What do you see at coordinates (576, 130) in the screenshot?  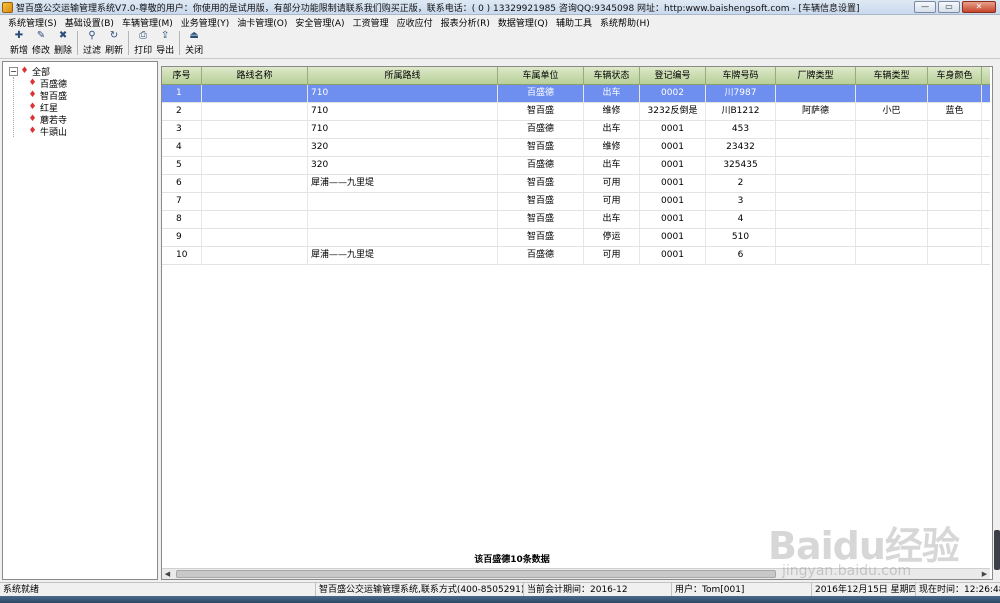 I see `table-row: 3 710 百盛德 出车 0001 453` at bounding box center [576, 130].